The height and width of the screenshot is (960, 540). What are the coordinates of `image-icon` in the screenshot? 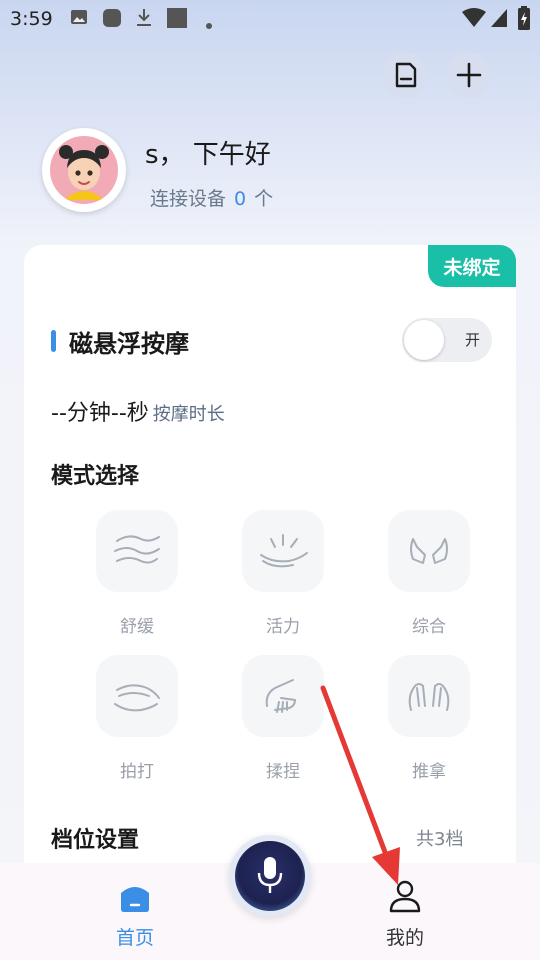 It's located at (79, 19).